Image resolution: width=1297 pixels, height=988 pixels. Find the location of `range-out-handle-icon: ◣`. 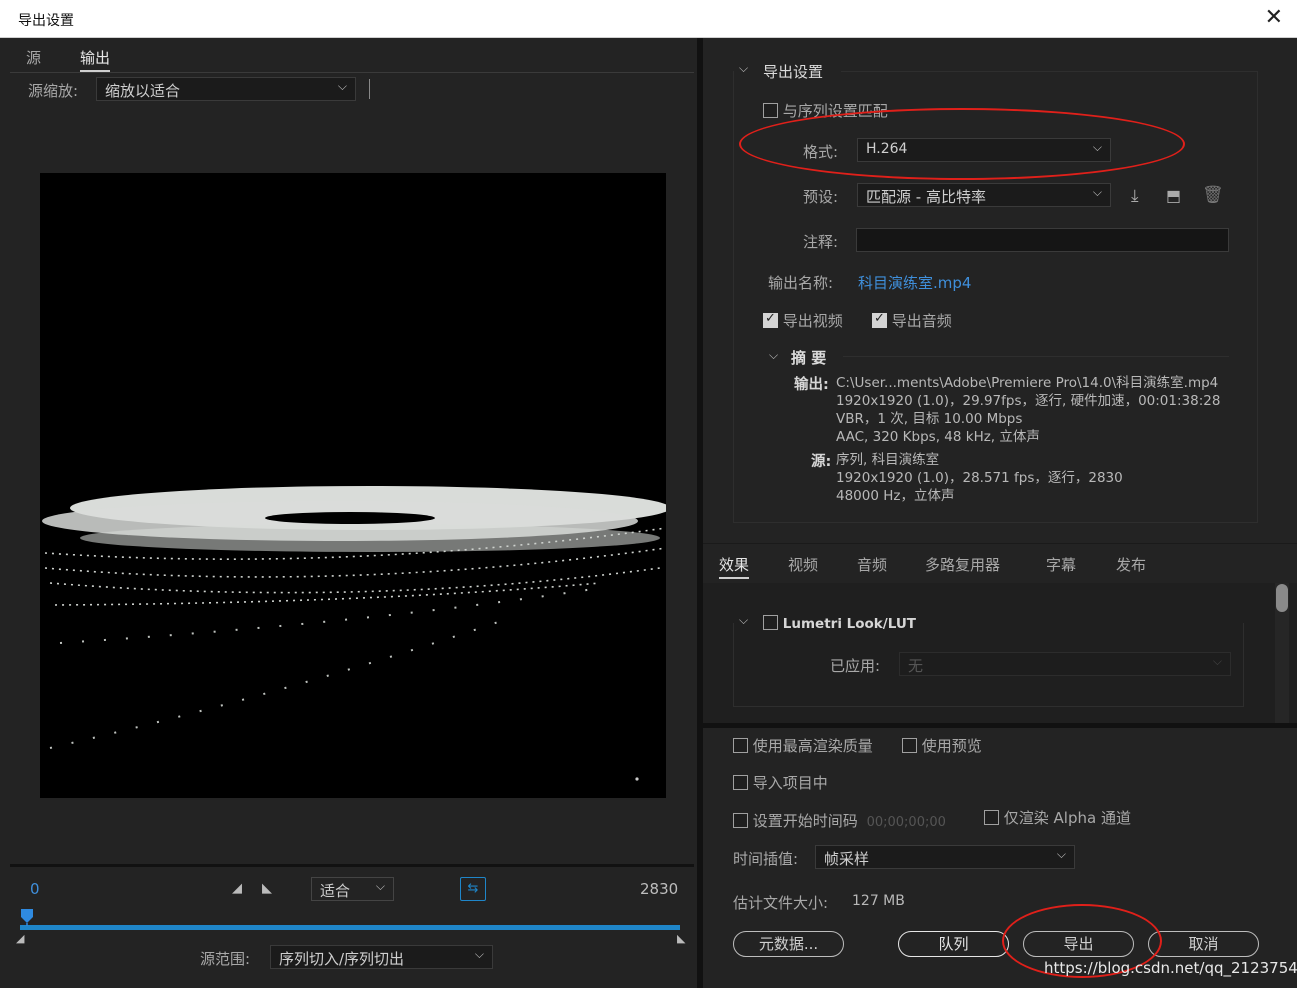

range-out-handle-icon: ◣ is located at coordinates (681, 938).